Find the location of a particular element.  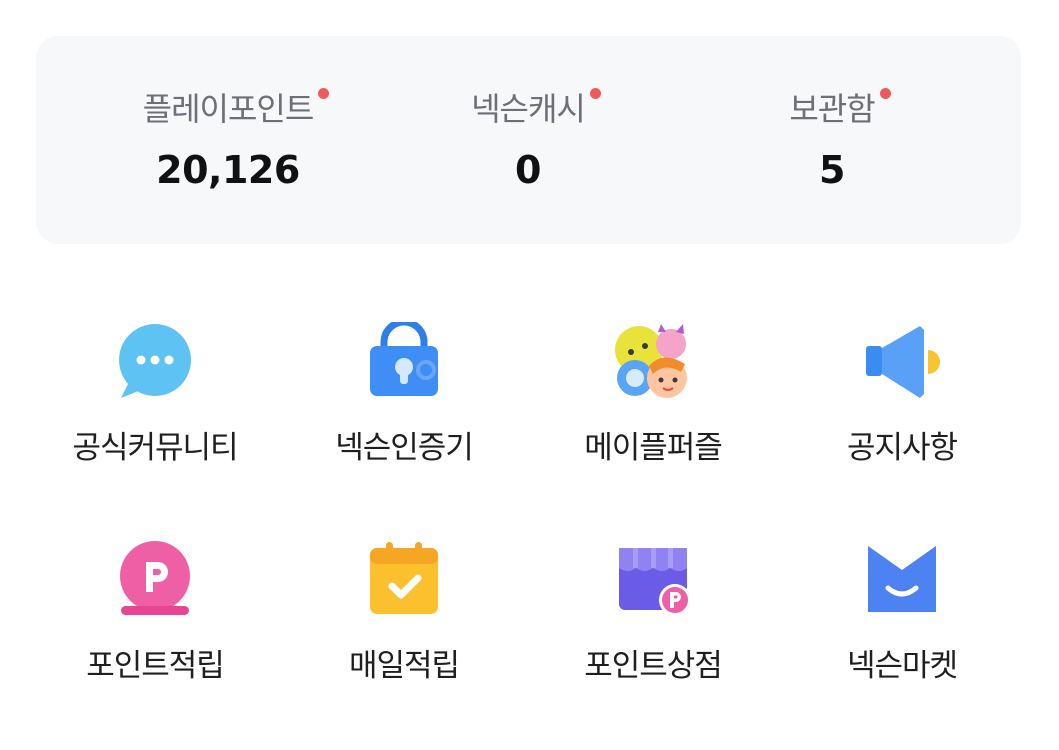

menu-point-earn: 포인트적립 is located at coordinates (155, 625).